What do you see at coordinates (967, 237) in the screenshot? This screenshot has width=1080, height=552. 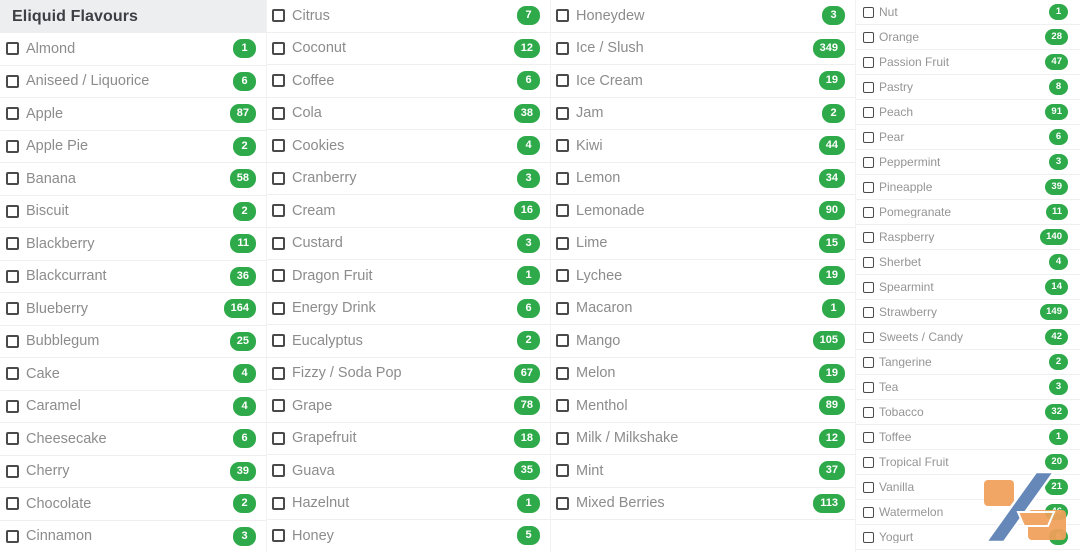 I see `flavour-row: Raspberry 140` at bounding box center [967, 237].